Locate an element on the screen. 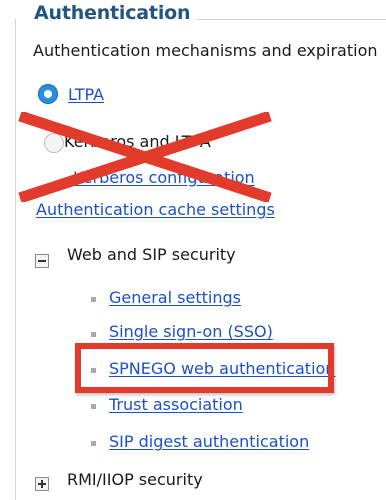 The height and width of the screenshot is (500, 386). kerberos-ltpa-label: Kerberos and LTPA is located at coordinates (137, 141).